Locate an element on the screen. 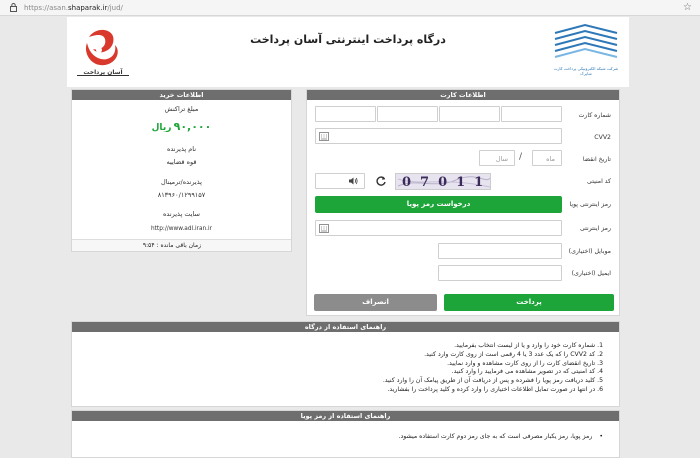 This screenshot has height=458, width=700. captcha-text: 07011 is located at coordinates (446, 182).